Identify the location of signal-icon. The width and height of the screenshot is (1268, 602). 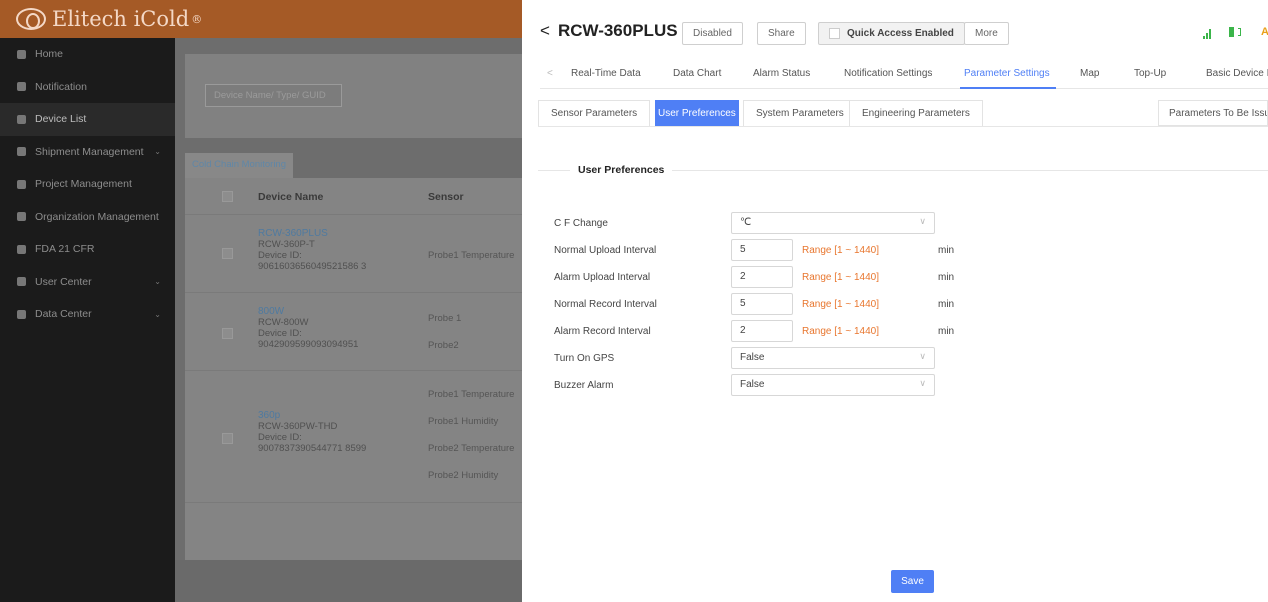
(1207, 34).